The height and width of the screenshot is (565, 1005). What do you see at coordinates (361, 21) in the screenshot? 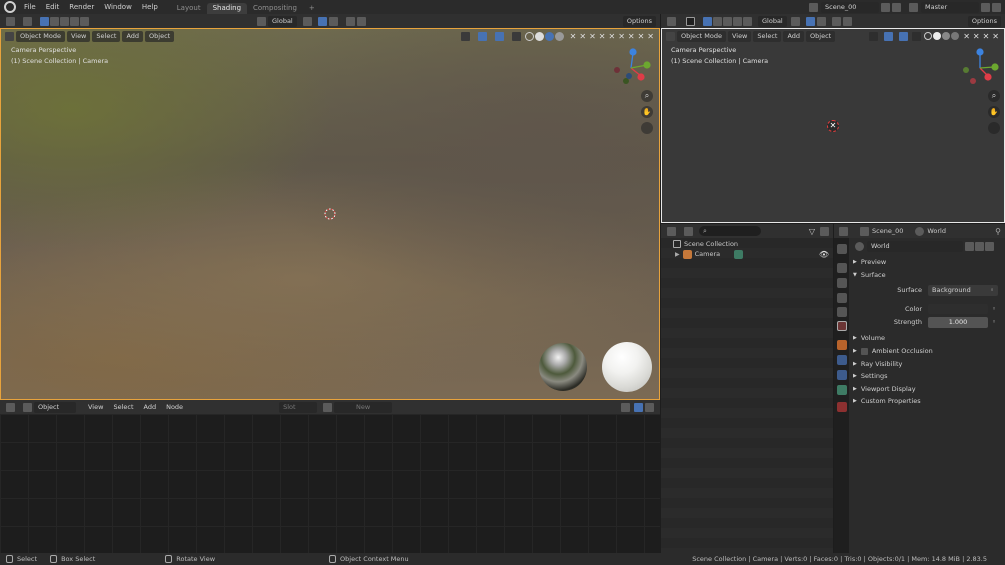
I see `falloff-icon` at bounding box center [361, 21].